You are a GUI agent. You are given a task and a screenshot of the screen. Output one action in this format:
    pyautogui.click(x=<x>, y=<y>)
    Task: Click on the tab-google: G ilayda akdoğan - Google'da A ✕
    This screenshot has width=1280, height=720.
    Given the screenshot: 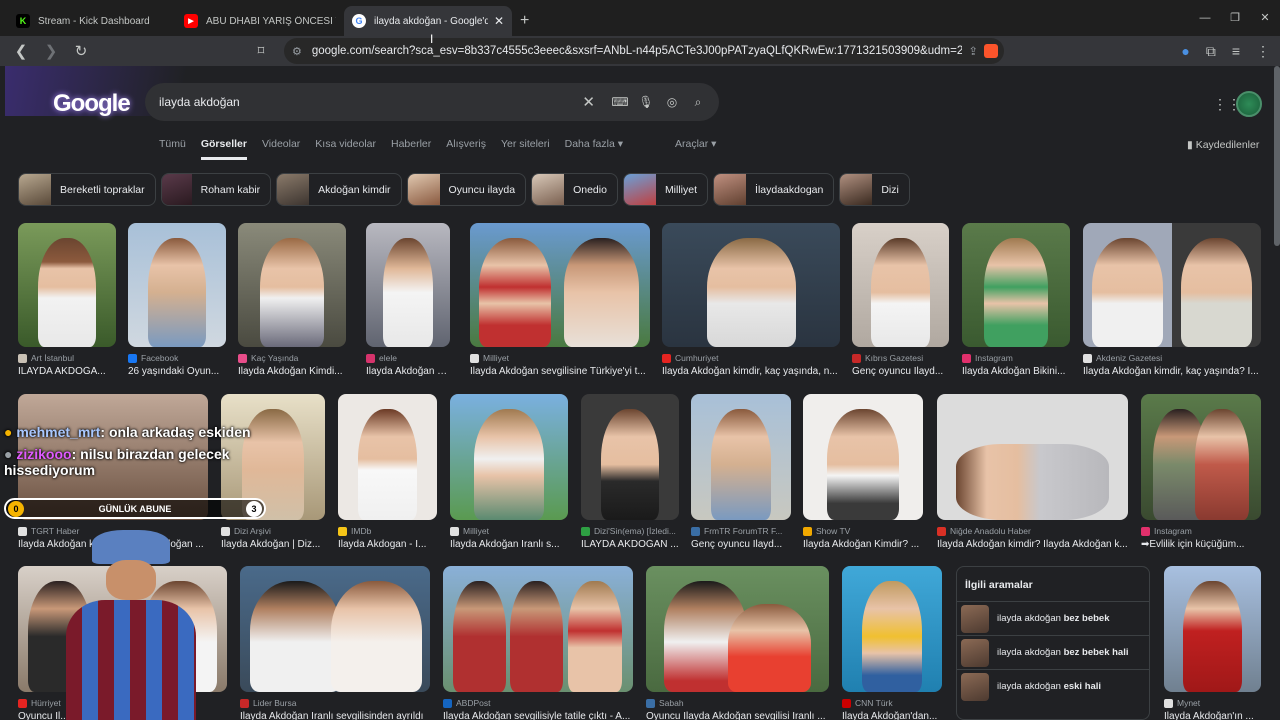 What is the action you would take?
    pyautogui.click(x=428, y=21)
    